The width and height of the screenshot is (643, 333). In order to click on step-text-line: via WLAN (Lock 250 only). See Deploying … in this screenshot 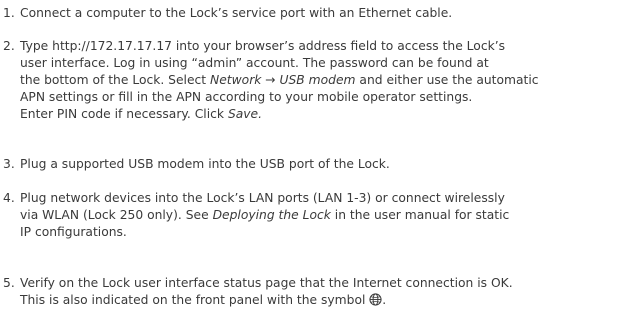, I will do `click(330, 215)`.